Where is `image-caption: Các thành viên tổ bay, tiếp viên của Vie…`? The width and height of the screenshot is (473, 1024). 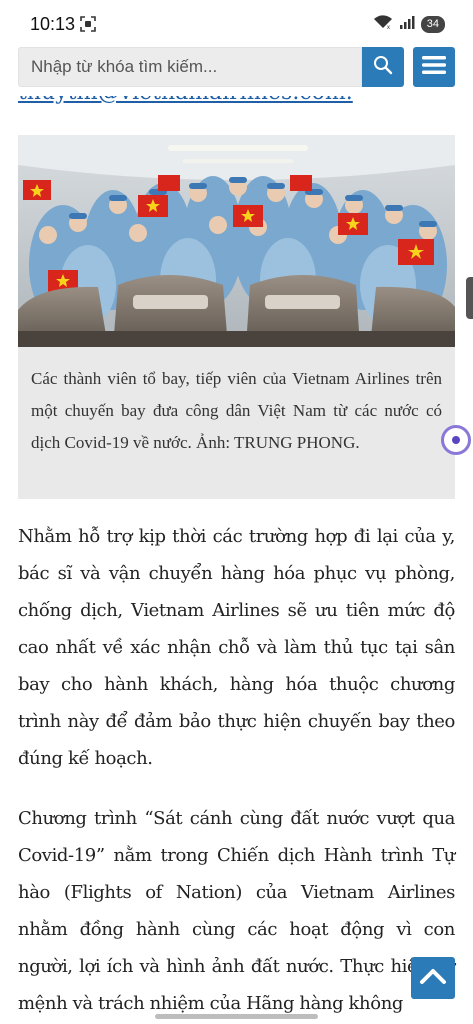 image-caption: Các thành viên tổ bay, tiếp viên của Vie… is located at coordinates (236, 423).